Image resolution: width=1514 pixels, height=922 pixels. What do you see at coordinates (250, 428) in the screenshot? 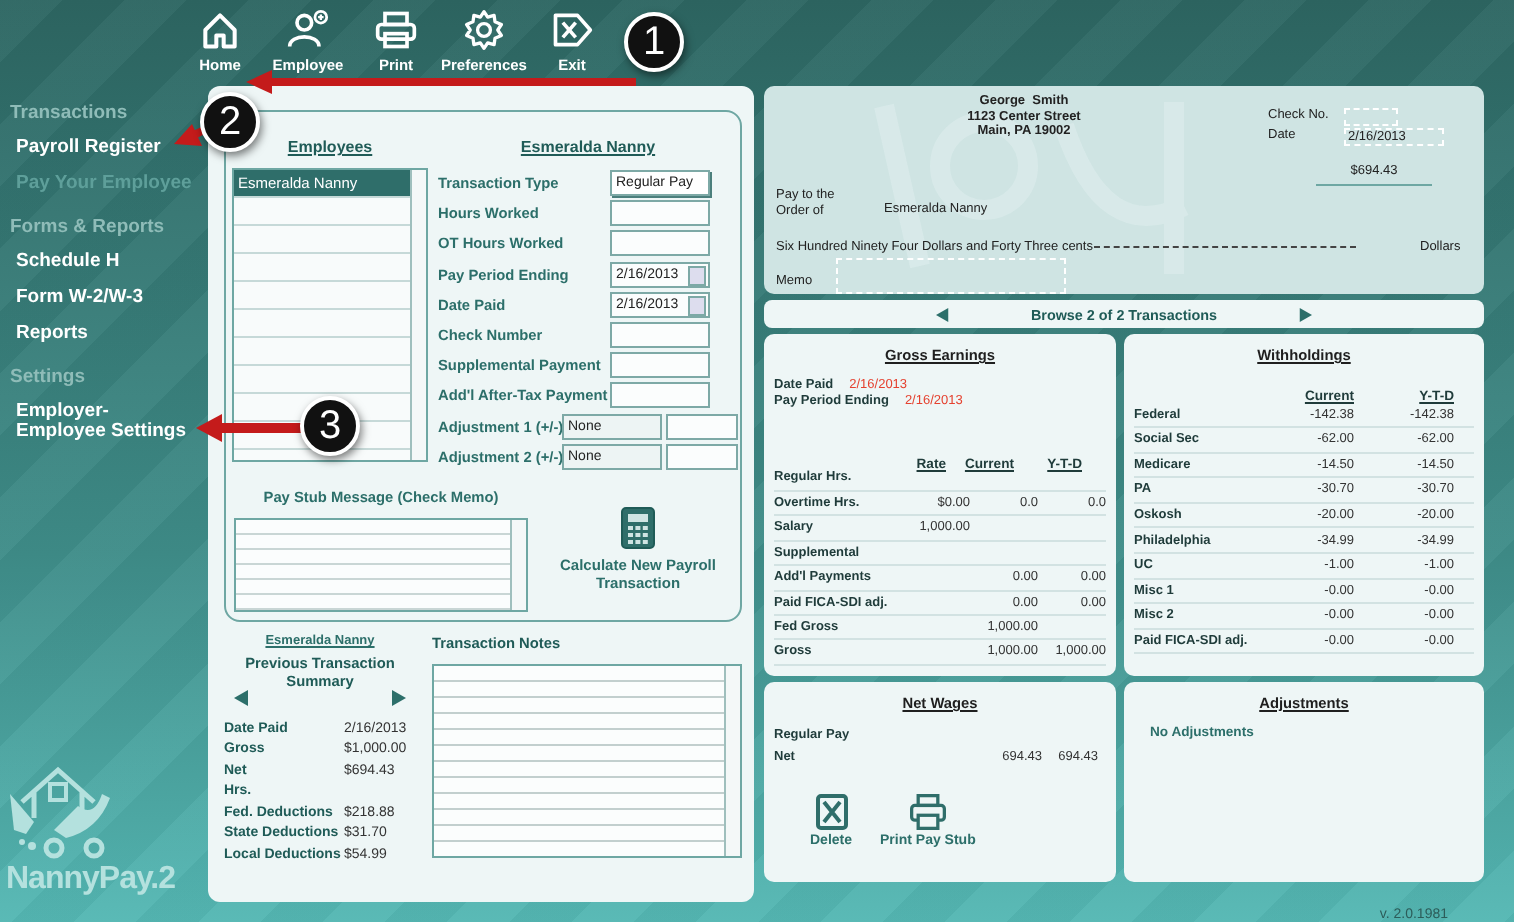
I see `annotation-arrow` at bounding box center [250, 428].